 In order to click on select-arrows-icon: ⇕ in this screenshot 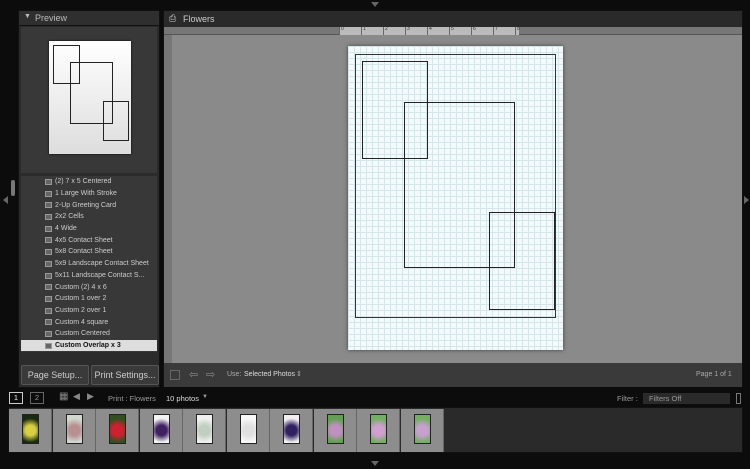, I will do `click(299, 374)`.